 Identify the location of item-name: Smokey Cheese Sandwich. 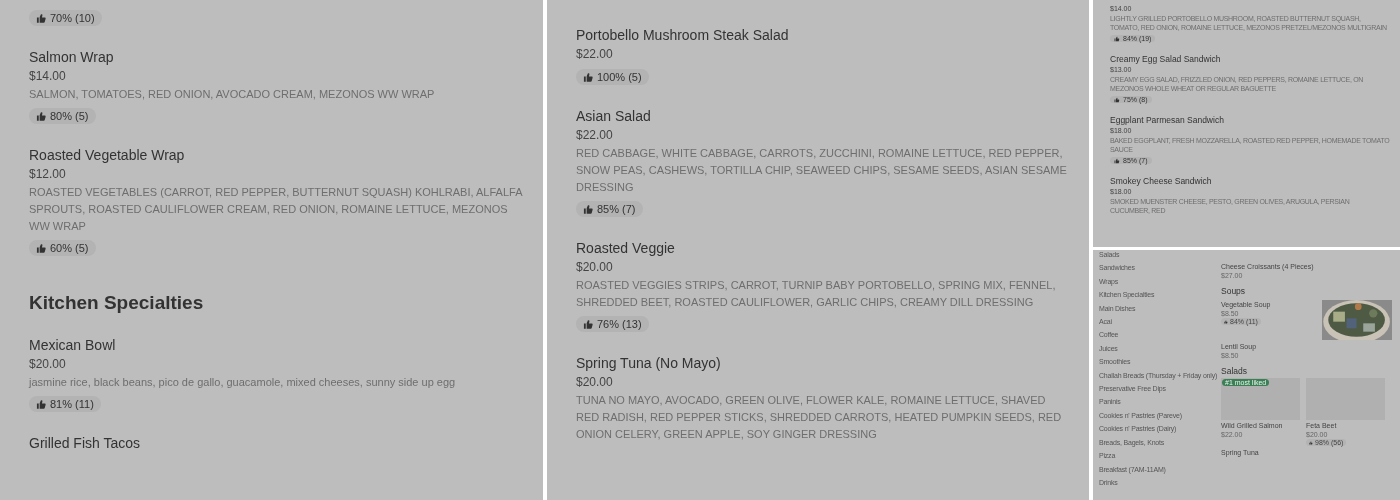
(1161, 181).